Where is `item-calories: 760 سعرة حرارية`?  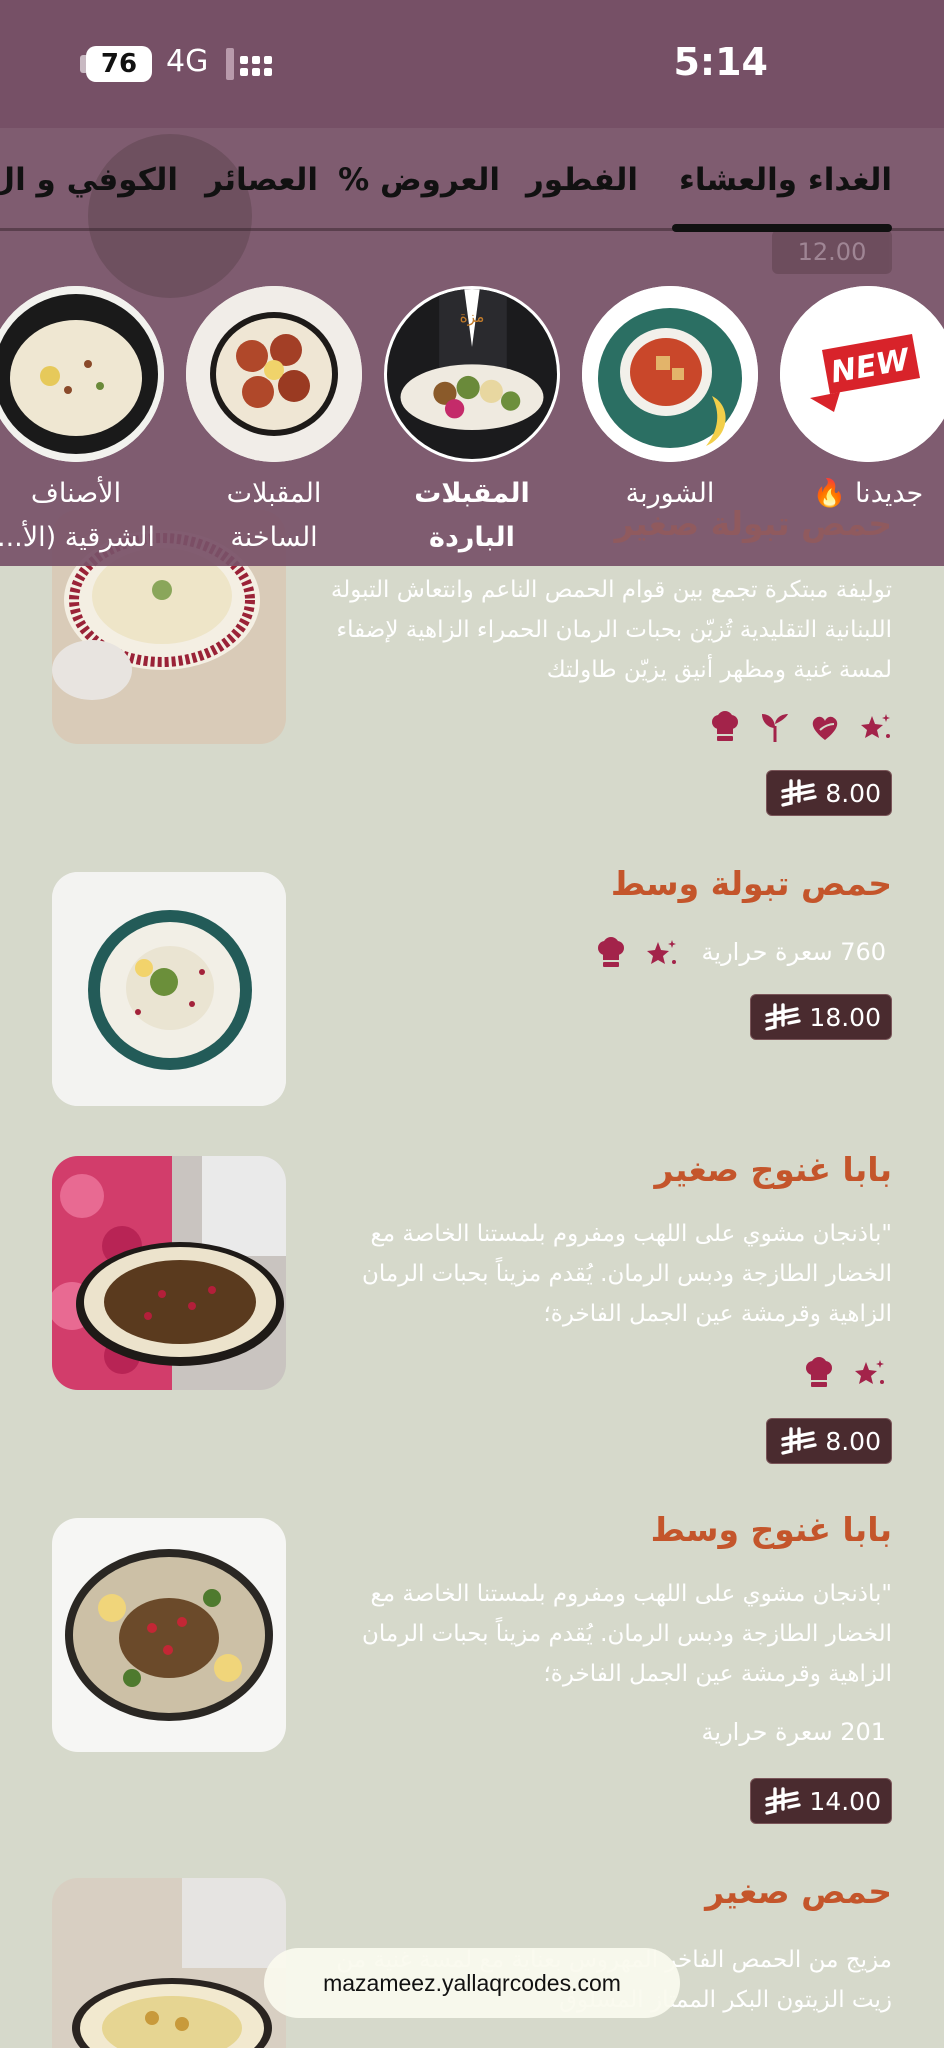 item-calories: 760 سعرة حرارية is located at coordinates (793, 952).